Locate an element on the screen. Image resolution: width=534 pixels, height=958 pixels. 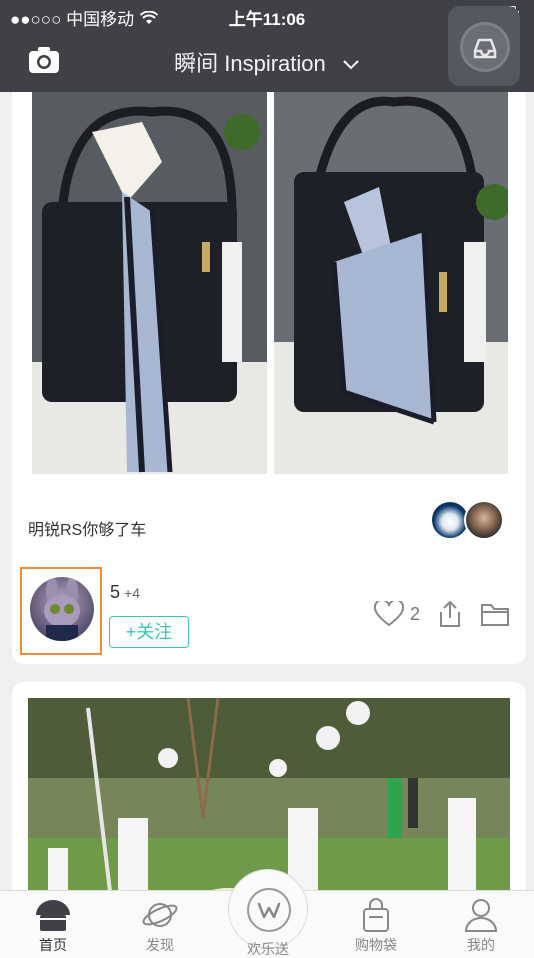
author-avatar-highlight is located at coordinates (61, 611).